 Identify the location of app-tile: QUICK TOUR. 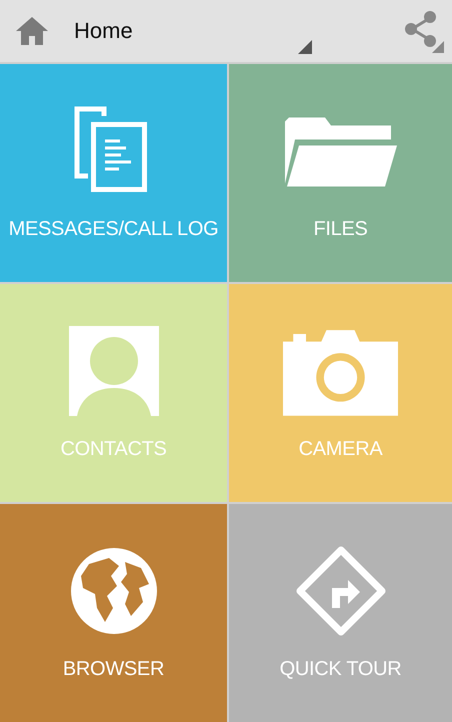
(340, 613).